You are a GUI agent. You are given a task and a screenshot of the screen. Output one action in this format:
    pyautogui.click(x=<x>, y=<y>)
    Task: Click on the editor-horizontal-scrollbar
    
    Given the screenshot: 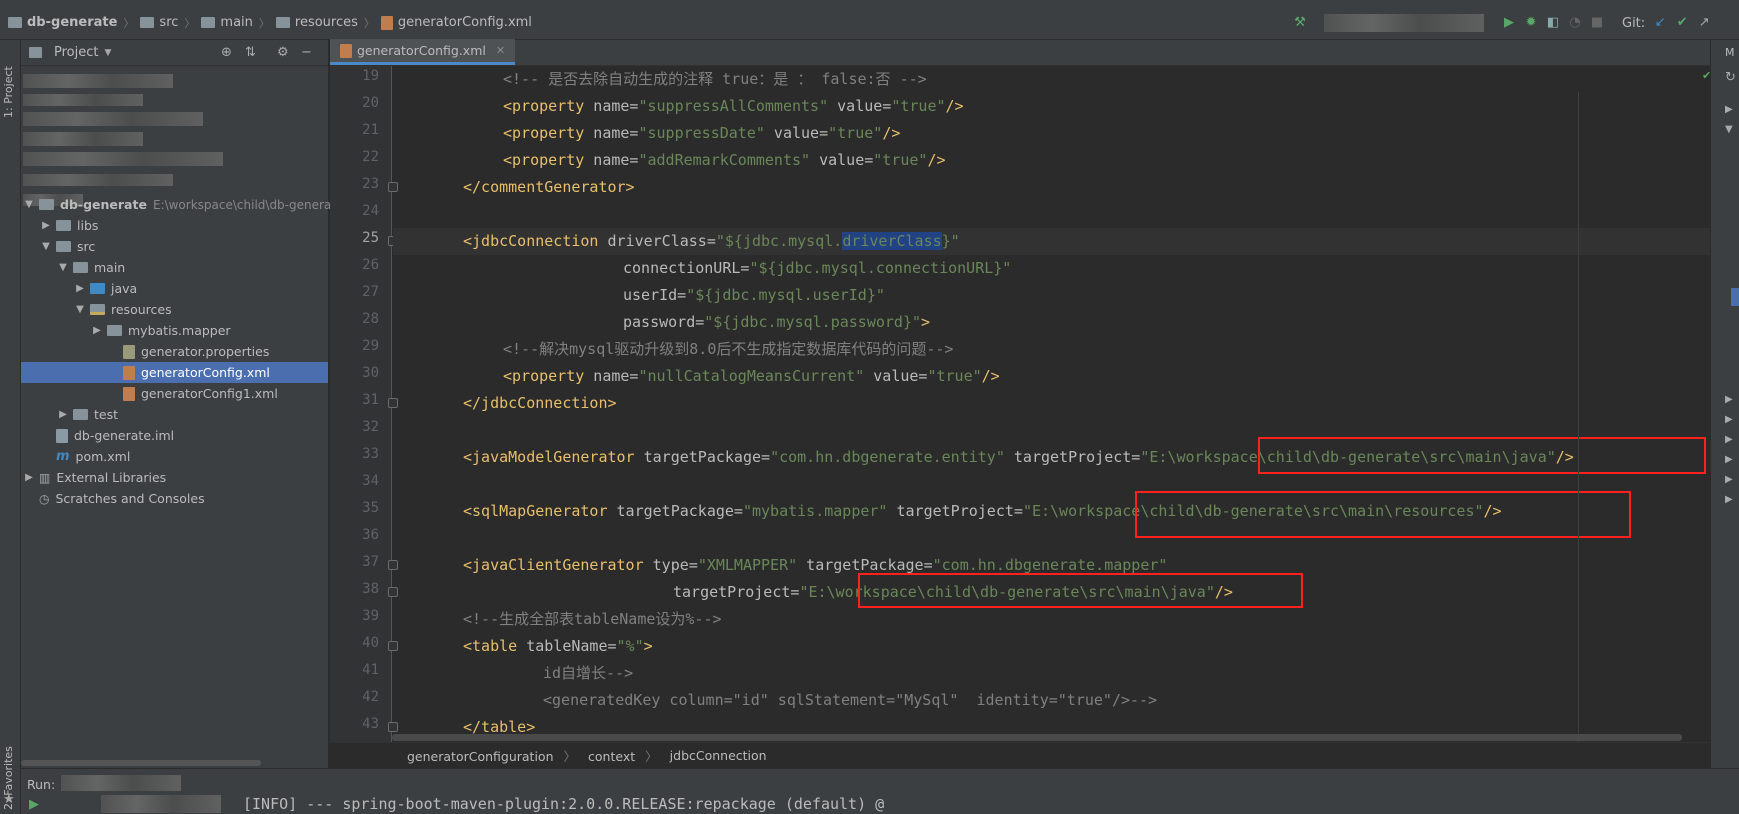 What is the action you would take?
    pyautogui.click(x=1050, y=737)
    